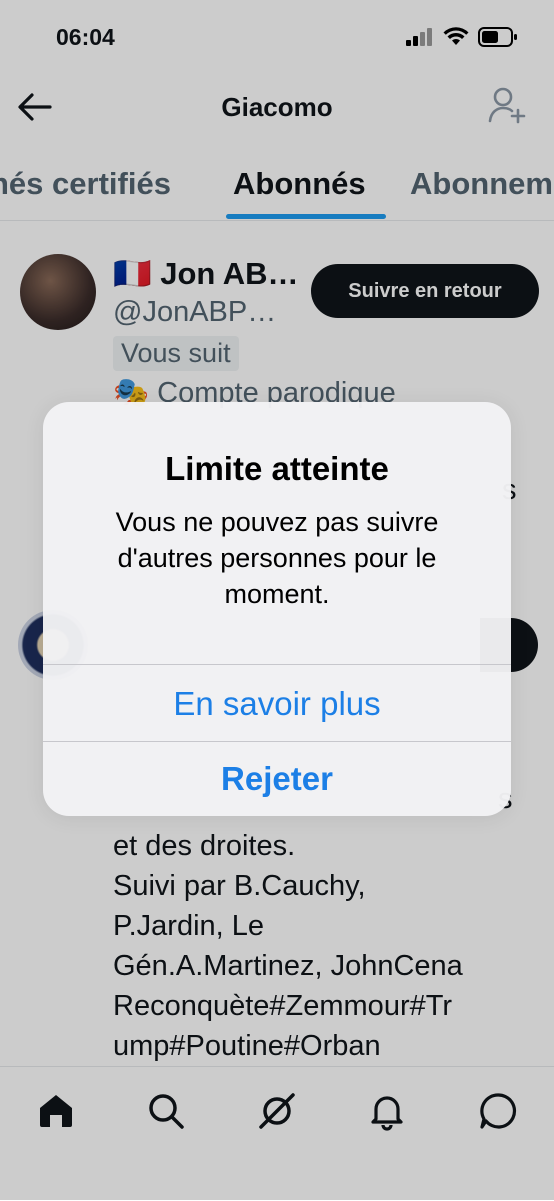 The width and height of the screenshot is (554, 1201). What do you see at coordinates (277, 468) in the screenshot?
I see `alert-title: Limite atteinte` at bounding box center [277, 468].